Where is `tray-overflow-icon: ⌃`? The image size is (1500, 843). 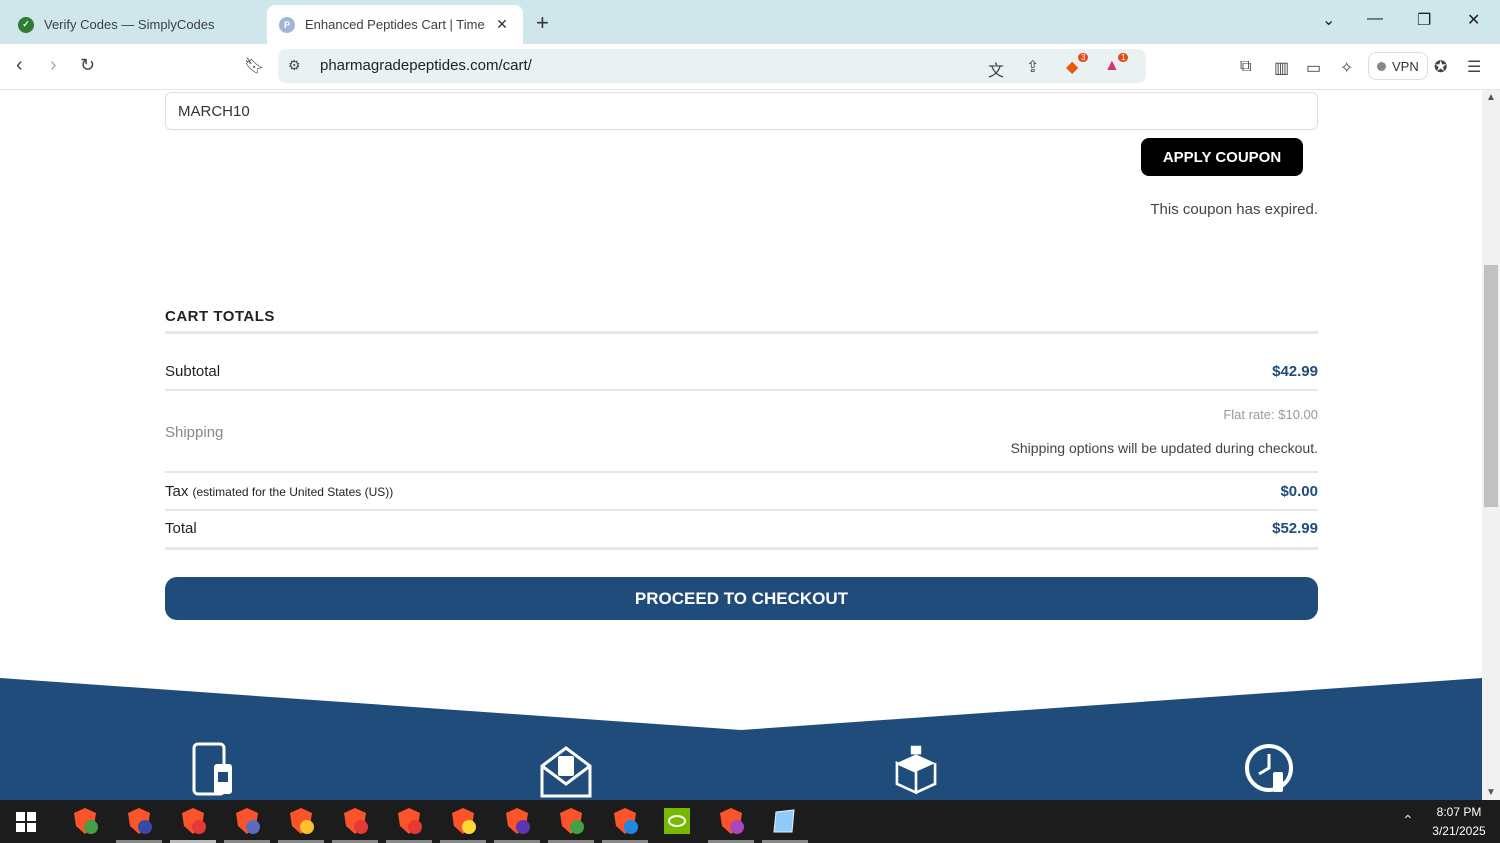
tray-overflow-icon: ⌃ is located at coordinates (1408, 820).